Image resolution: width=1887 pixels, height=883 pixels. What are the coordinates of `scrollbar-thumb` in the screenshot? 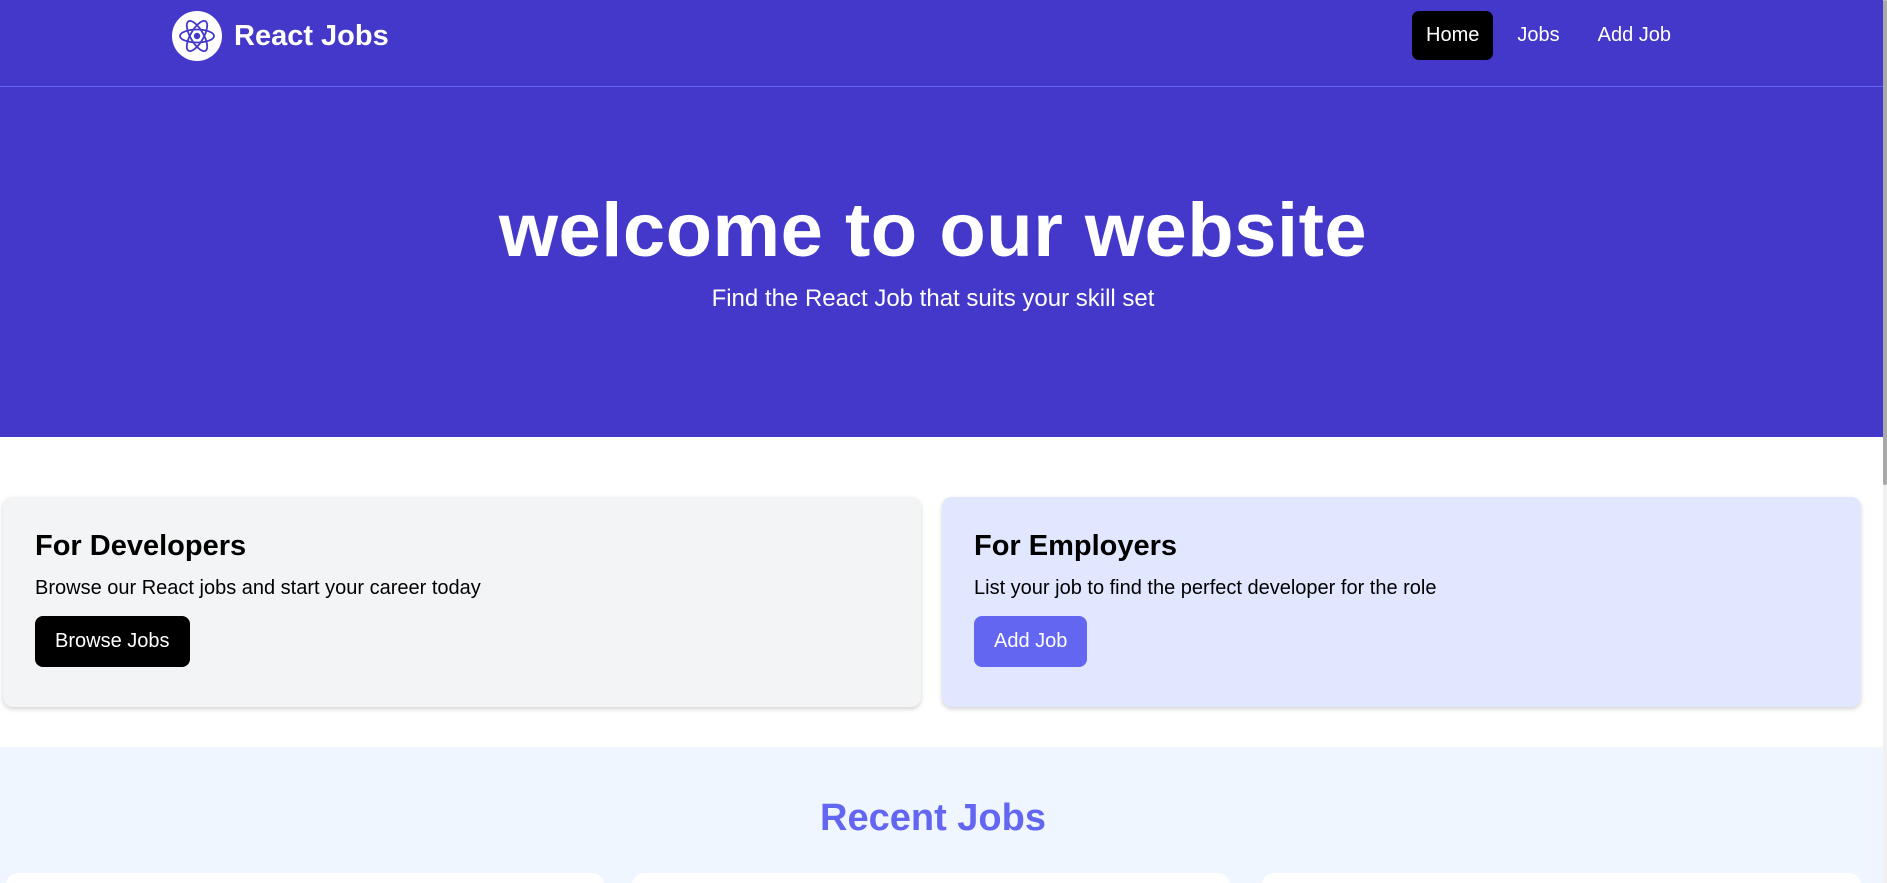 It's located at (1885, 242).